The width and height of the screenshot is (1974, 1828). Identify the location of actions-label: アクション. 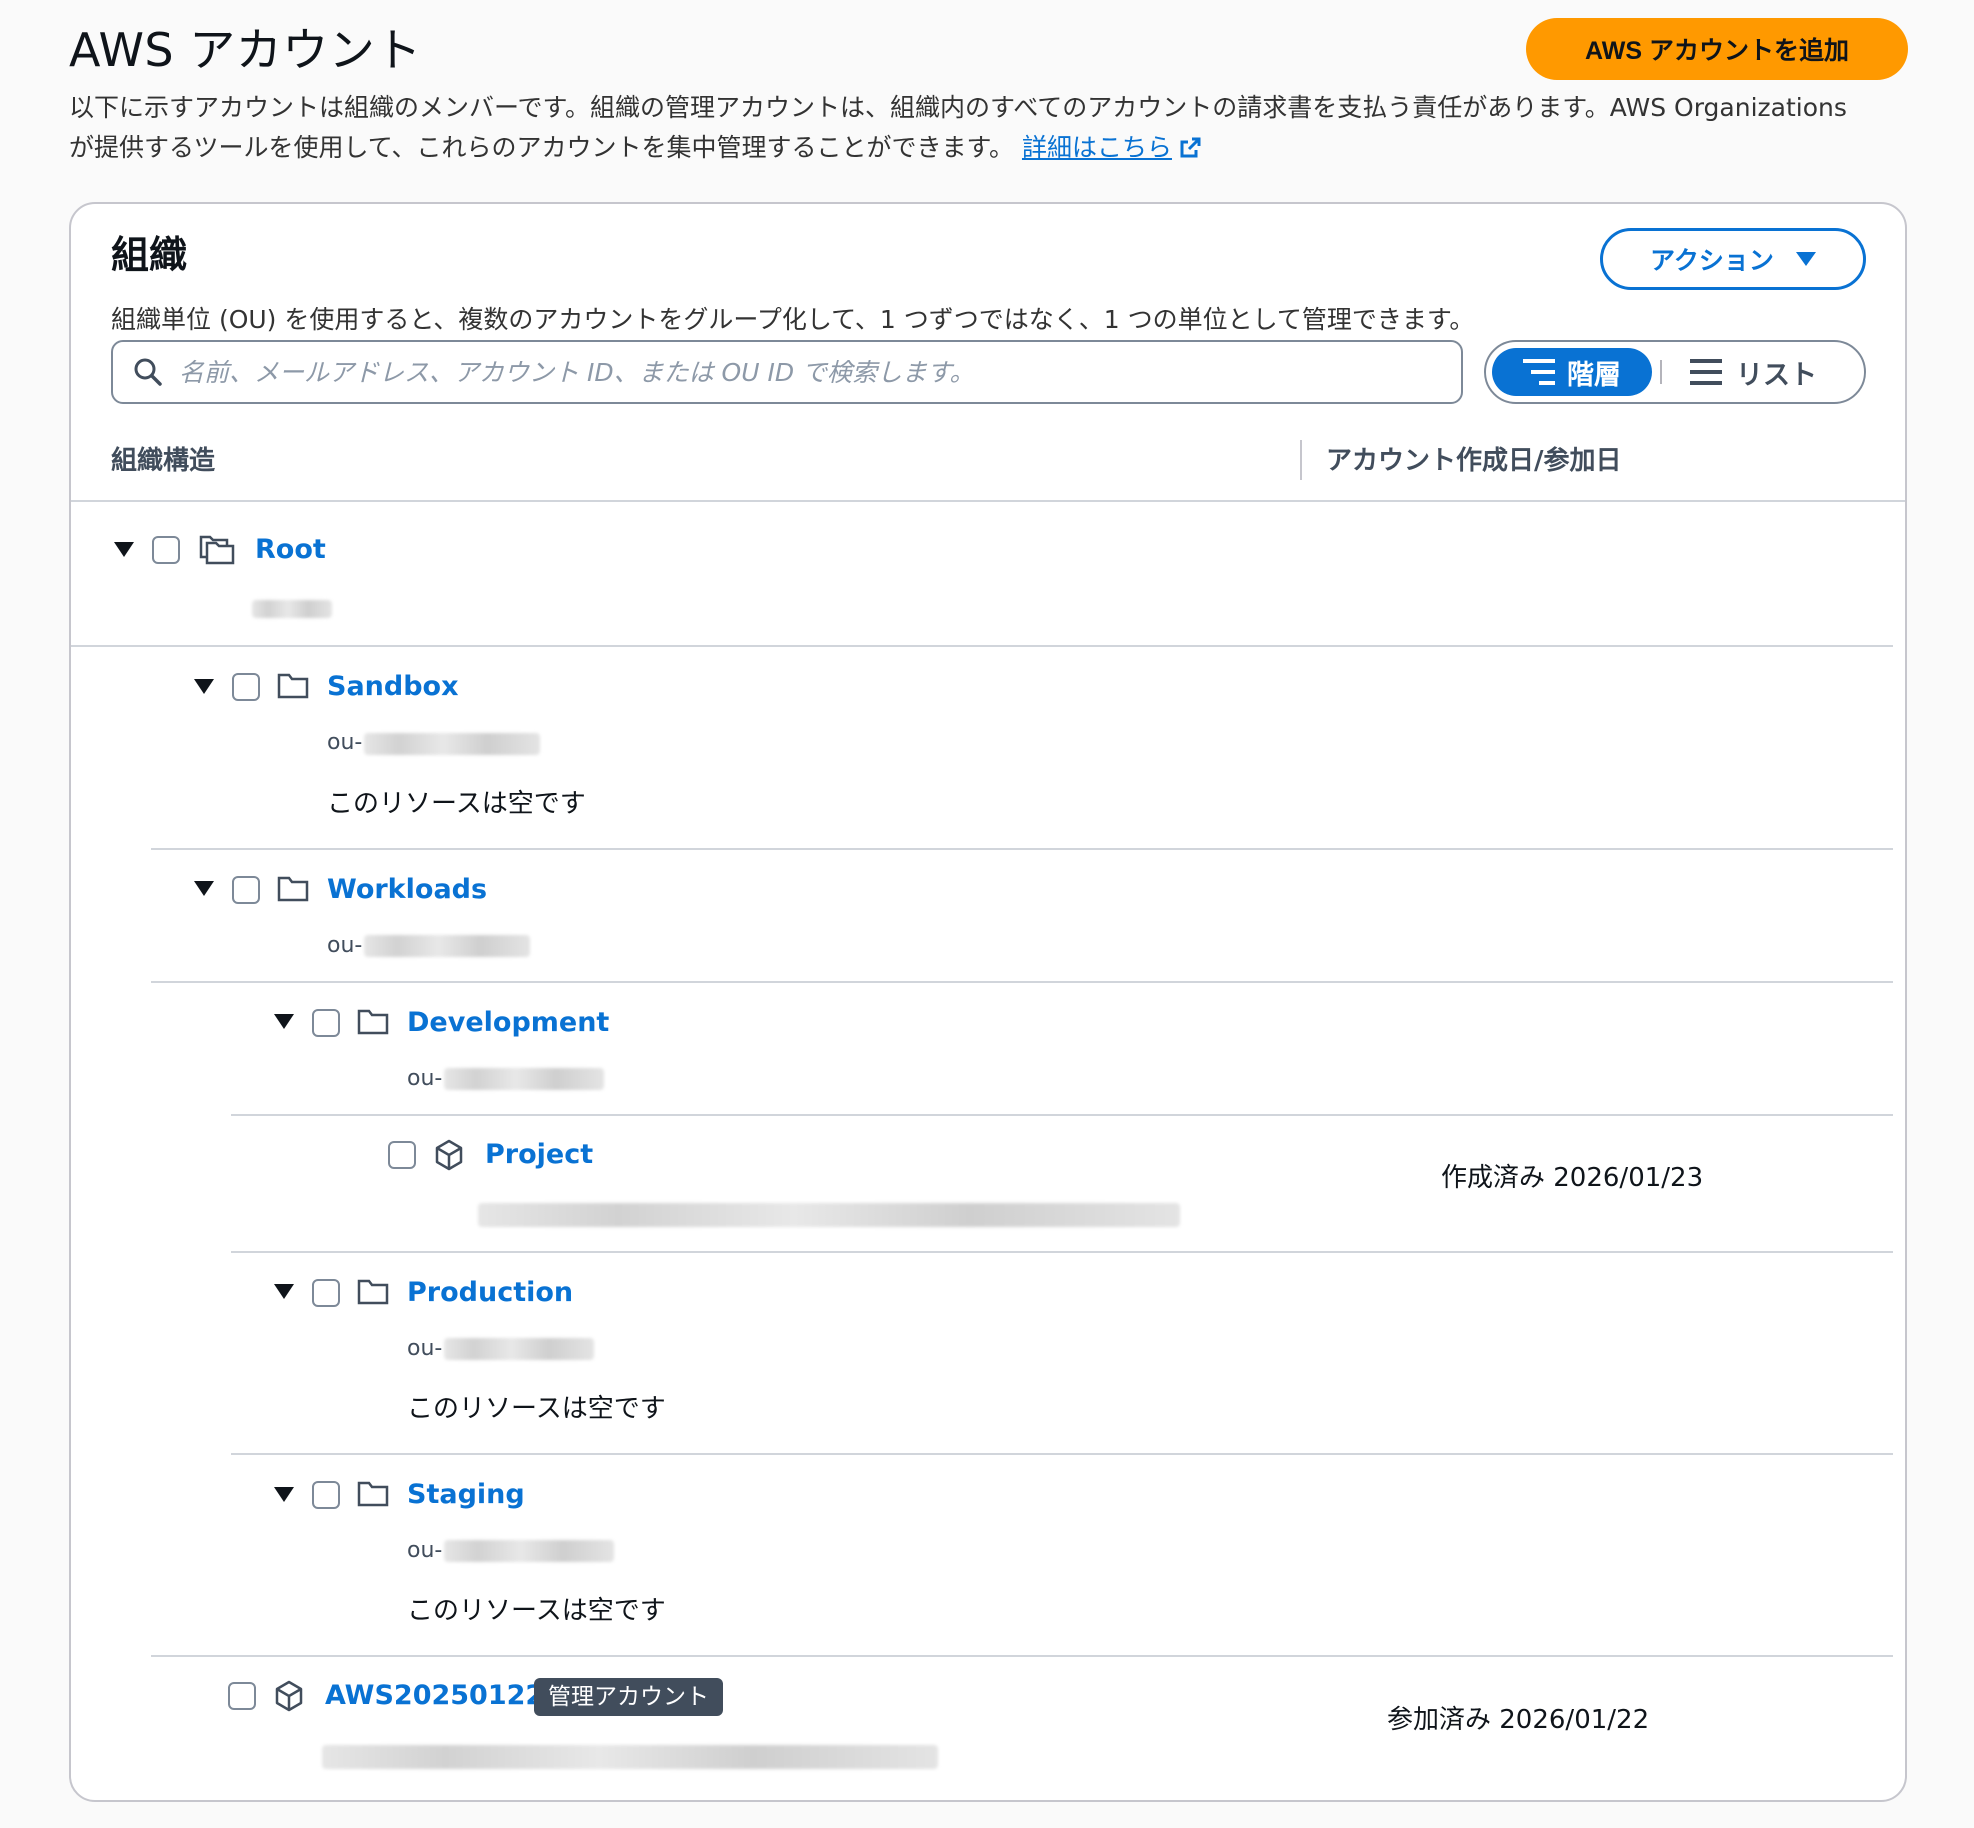
(1712, 261).